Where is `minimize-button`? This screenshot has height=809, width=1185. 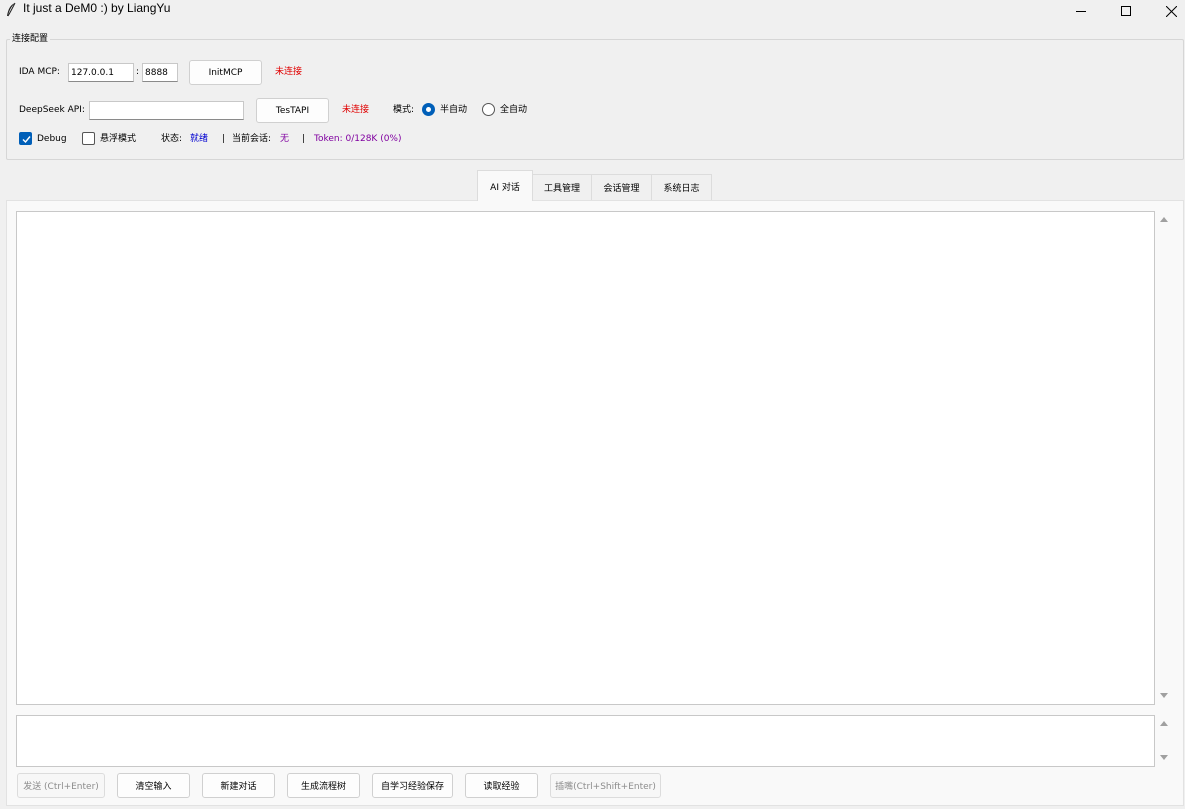 minimize-button is located at coordinates (1081, 11).